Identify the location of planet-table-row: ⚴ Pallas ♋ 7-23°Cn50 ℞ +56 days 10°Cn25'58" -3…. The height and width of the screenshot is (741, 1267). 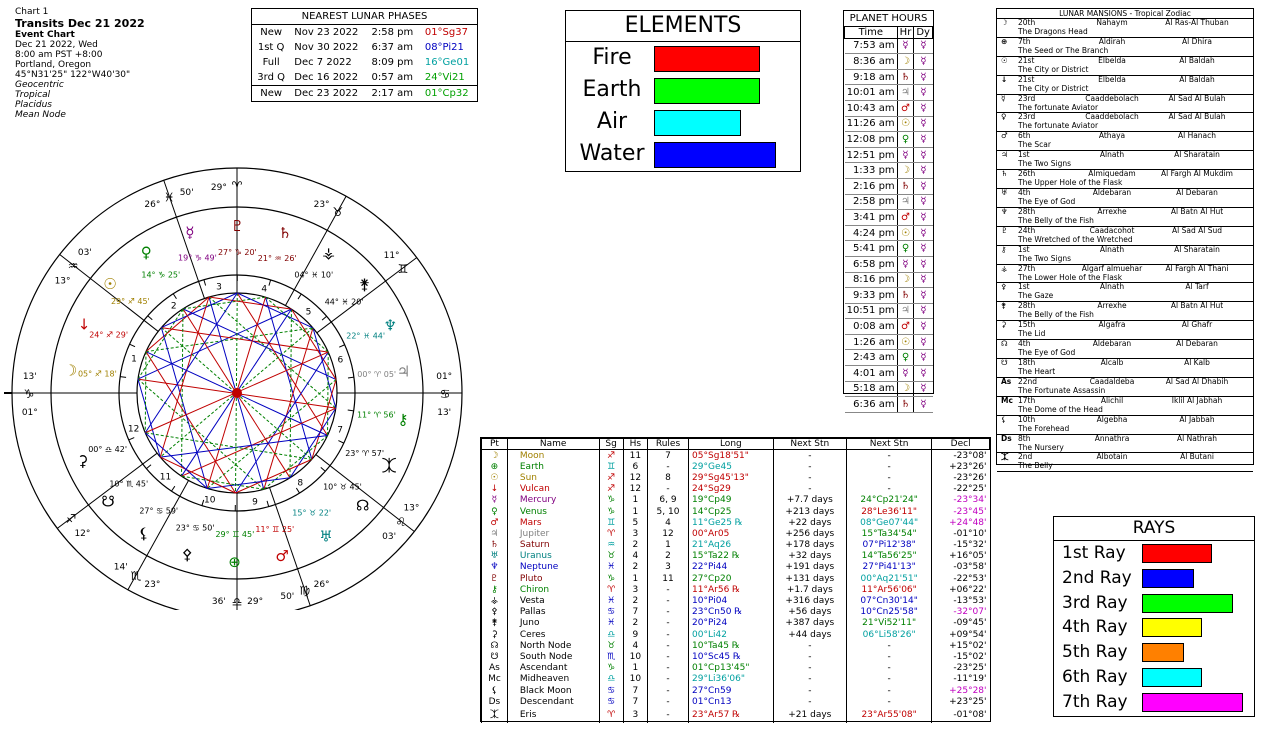
(735, 612).